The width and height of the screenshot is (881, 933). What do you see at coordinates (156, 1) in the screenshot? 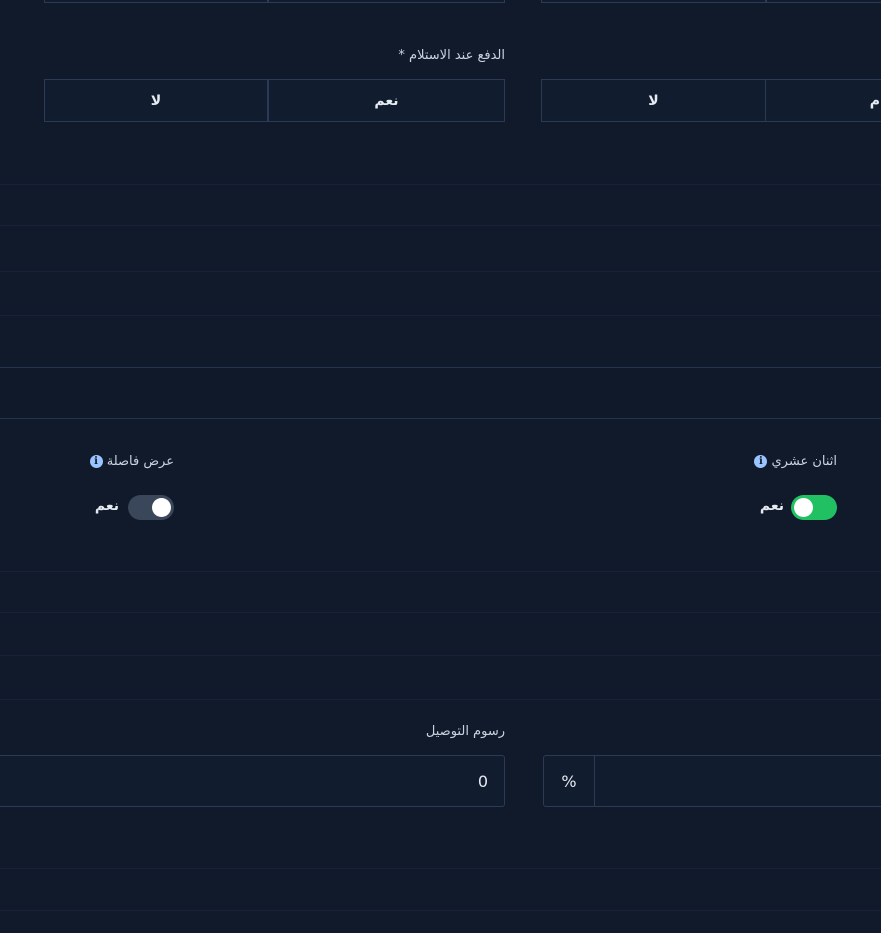
I see `top-input-left` at bounding box center [156, 1].